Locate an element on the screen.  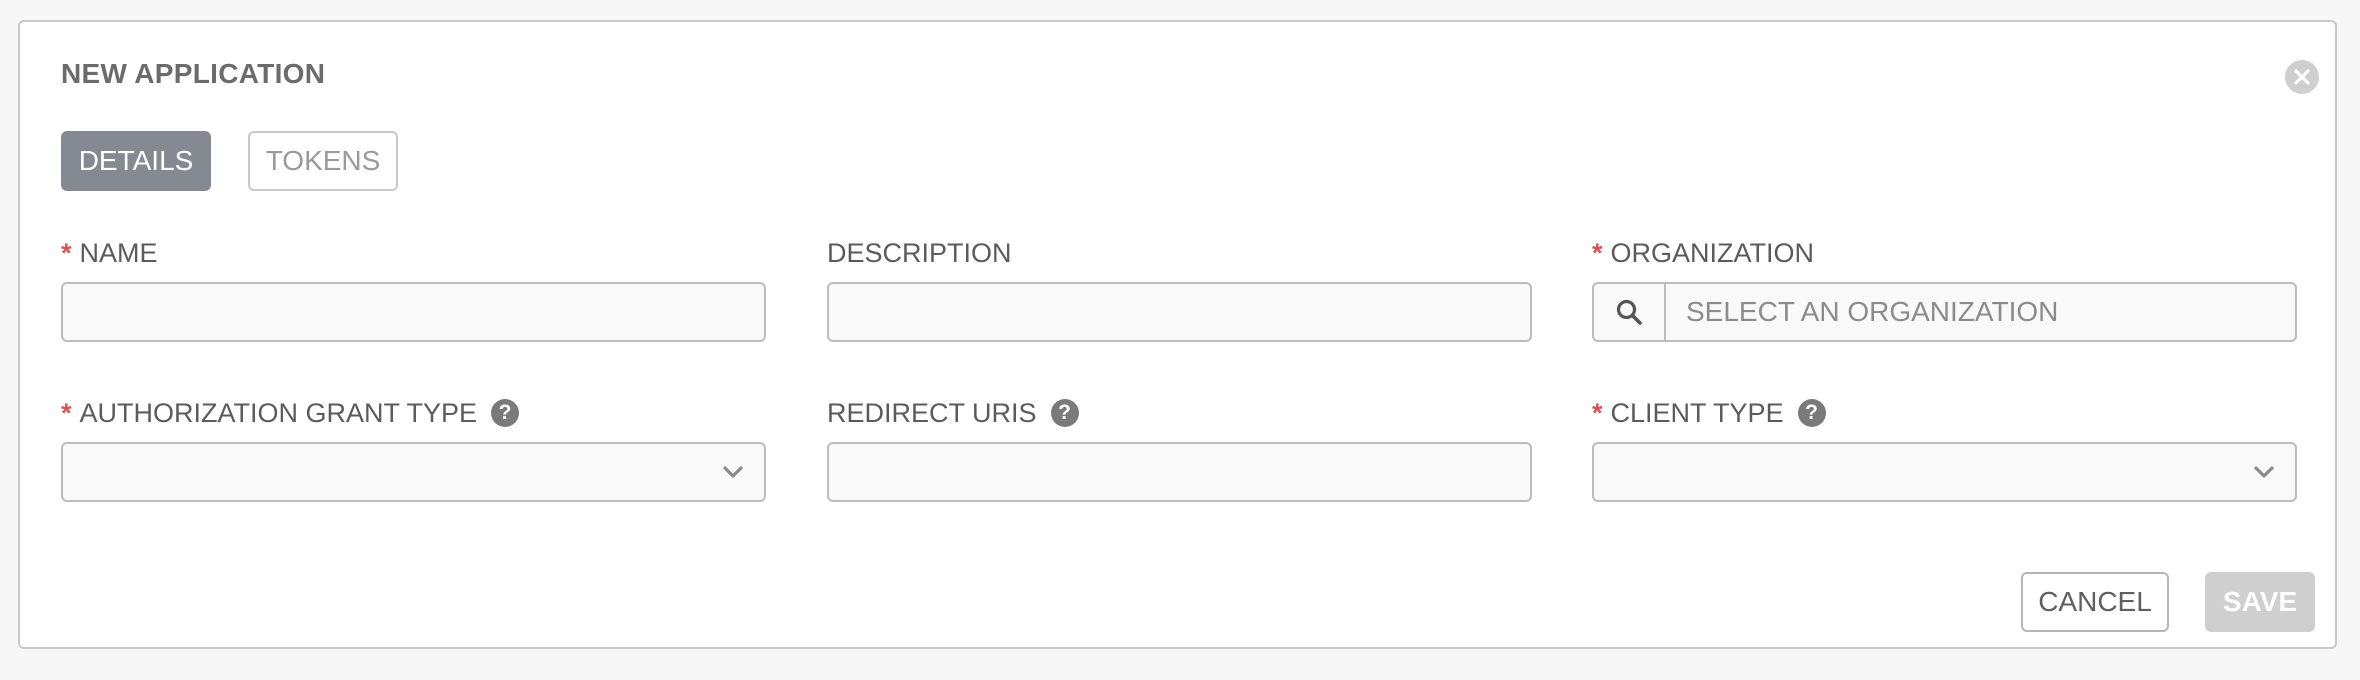
panel-title: NEW APPLICATION is located at coordinates (193, 73).